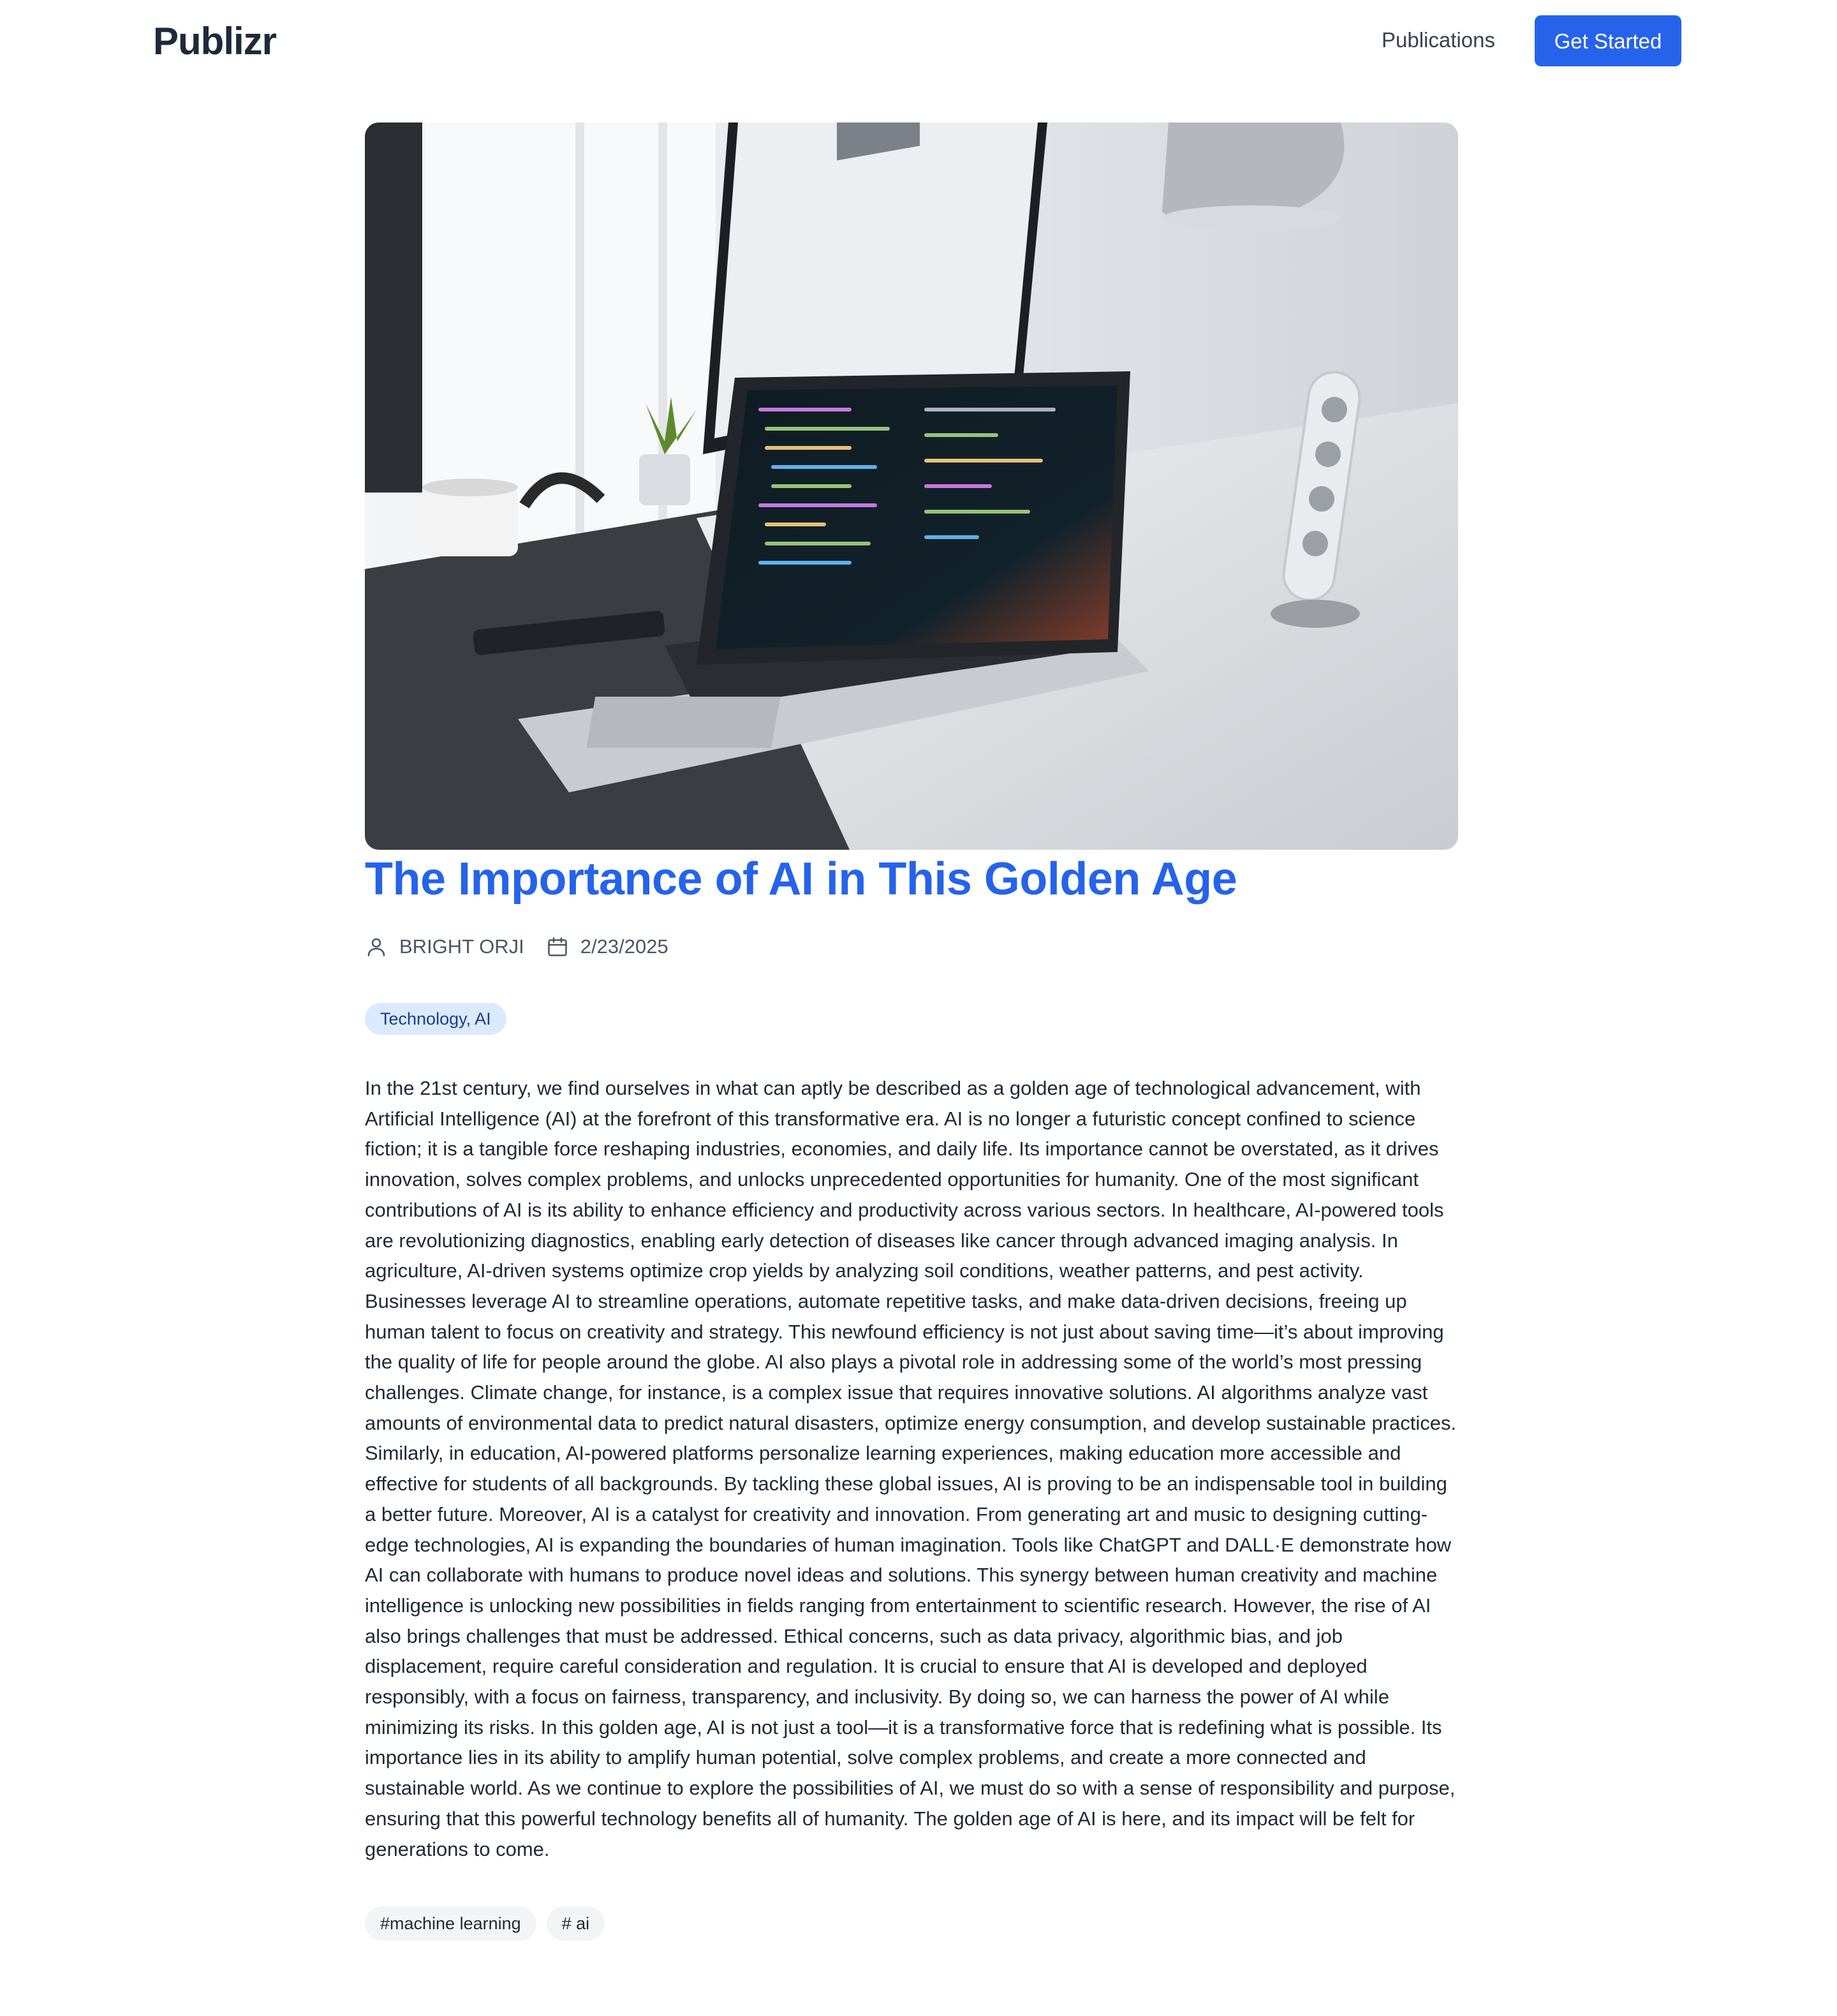  Describe the element at coordinates (1608, 40) in the screenshot. I see `get-started-button: Get Started` at that location.